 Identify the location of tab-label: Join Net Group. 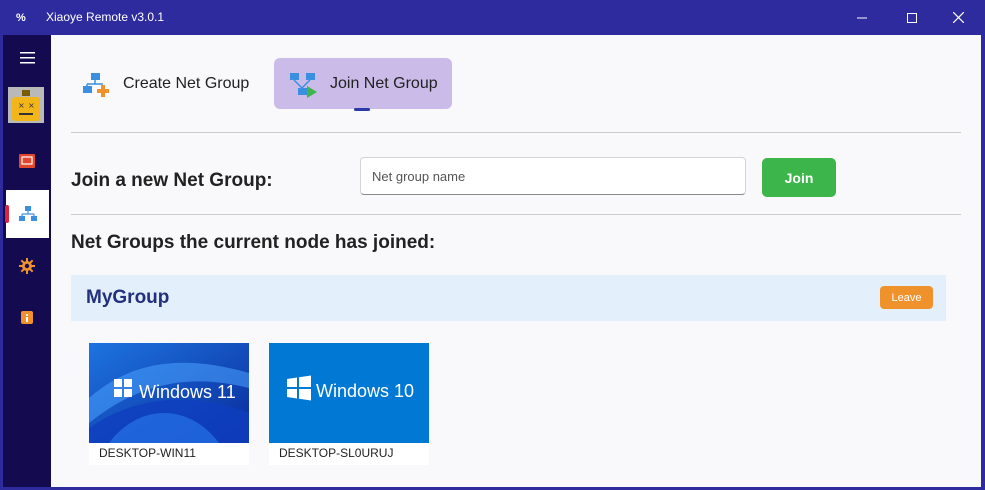
(384, 83).